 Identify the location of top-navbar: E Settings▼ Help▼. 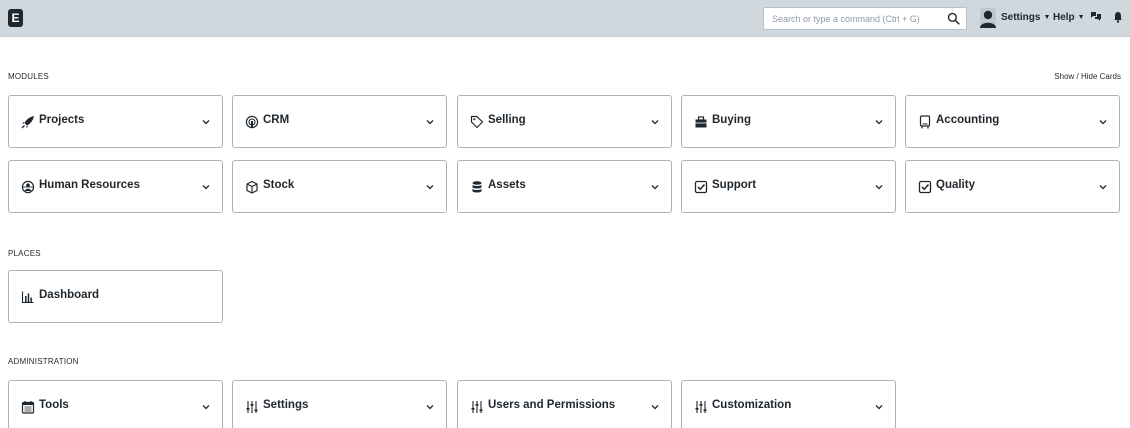
(565, 18).